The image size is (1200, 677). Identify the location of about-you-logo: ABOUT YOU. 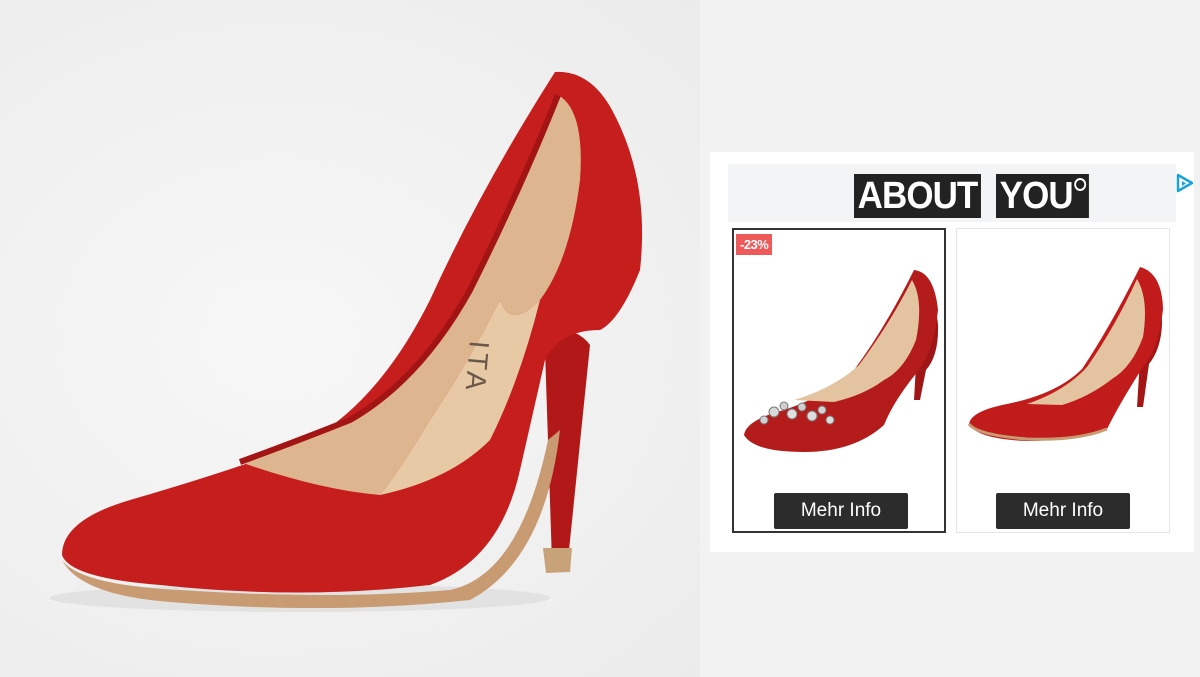
(975, 196).